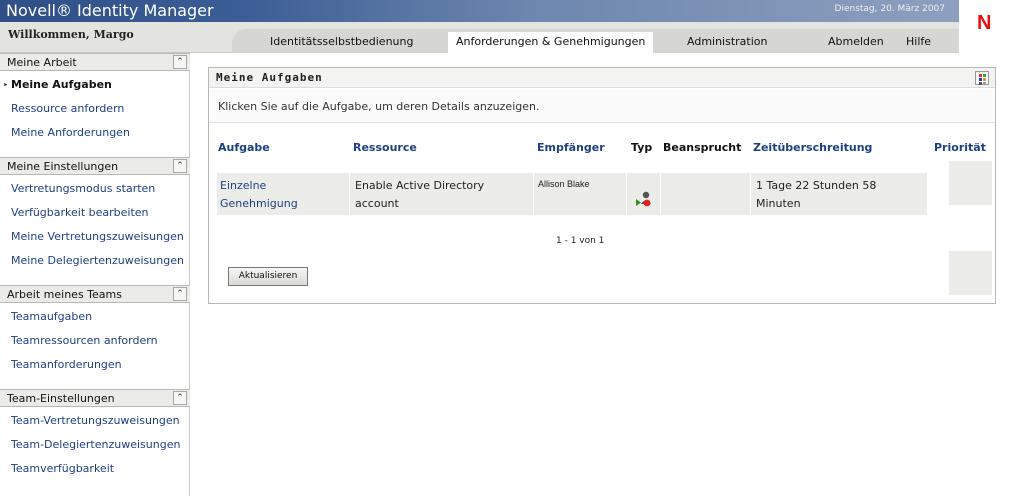 This screenshot has width=1019, height=496. I want to click on section-team-settings: Team-Einstellungen ⌃, so click(95, 398).